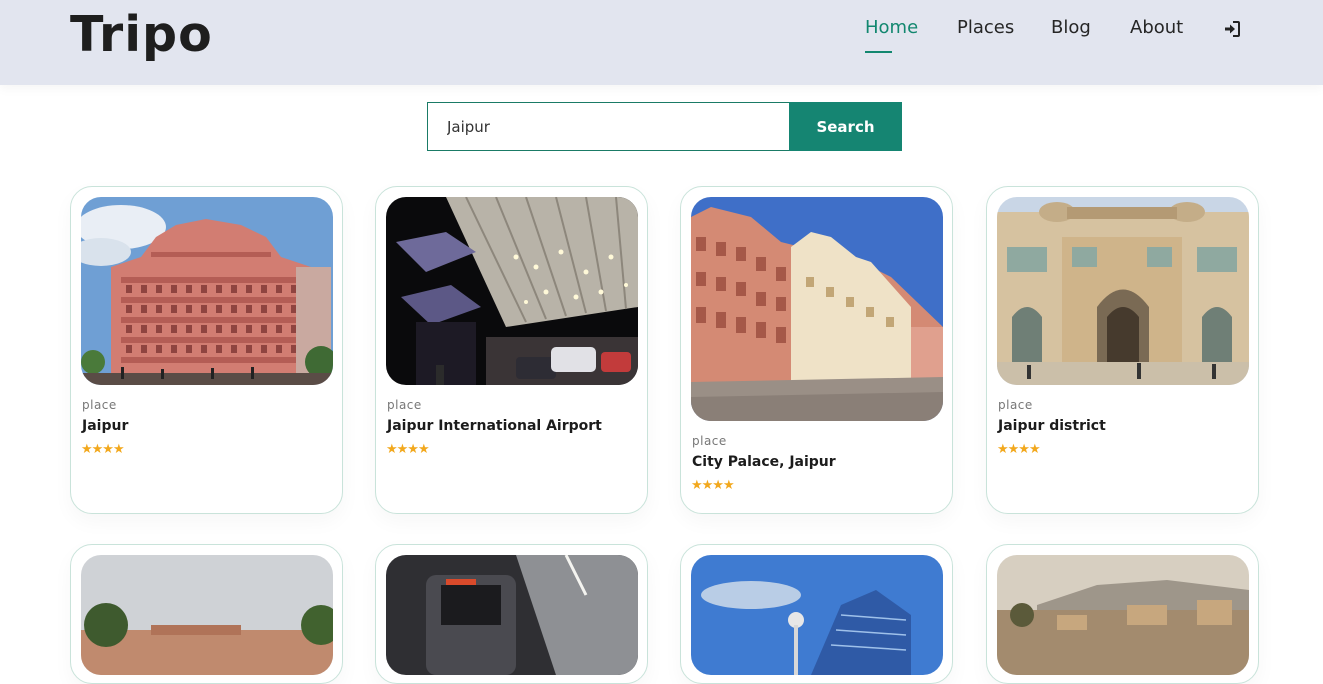 The height and width of the screenshot is (684, 1323). I want to click on railway-station-photo, so click(207, 615).